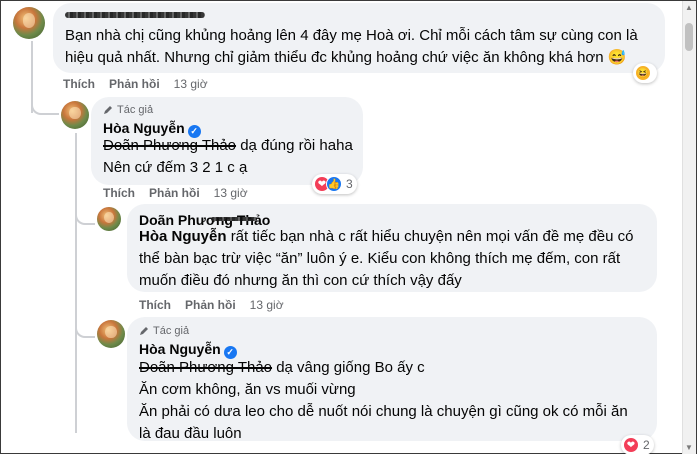  I want to click on haha-icon: 😆, so click(643, 73).